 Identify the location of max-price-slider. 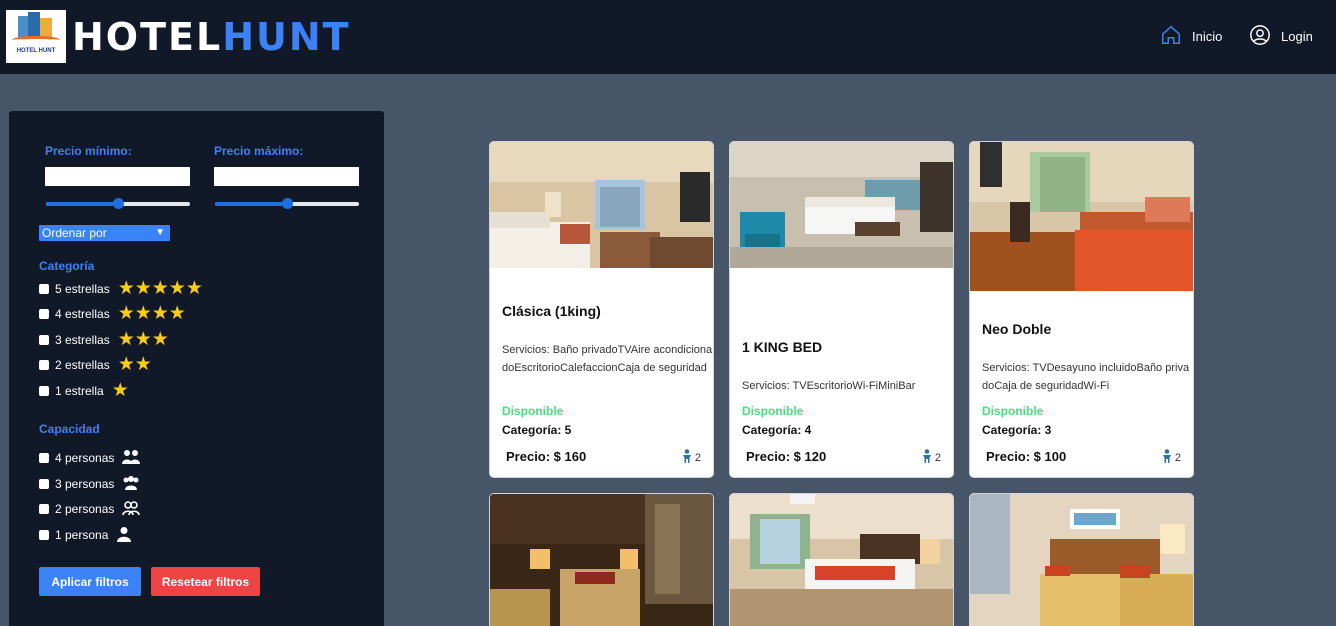
(287, 203).